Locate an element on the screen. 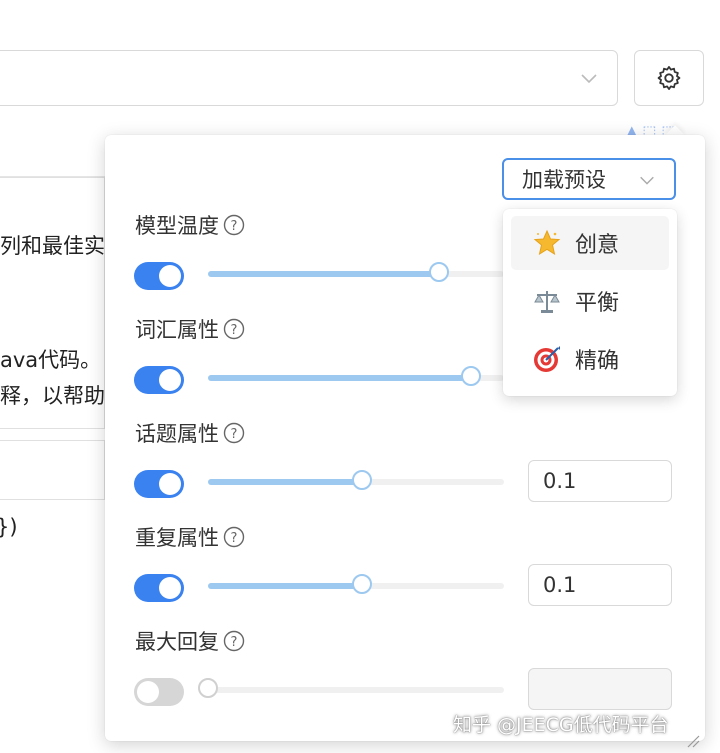 The width and height of the screenshot is (720, 753). preset-option-label: 精确 is located at coordinates (597, 361).